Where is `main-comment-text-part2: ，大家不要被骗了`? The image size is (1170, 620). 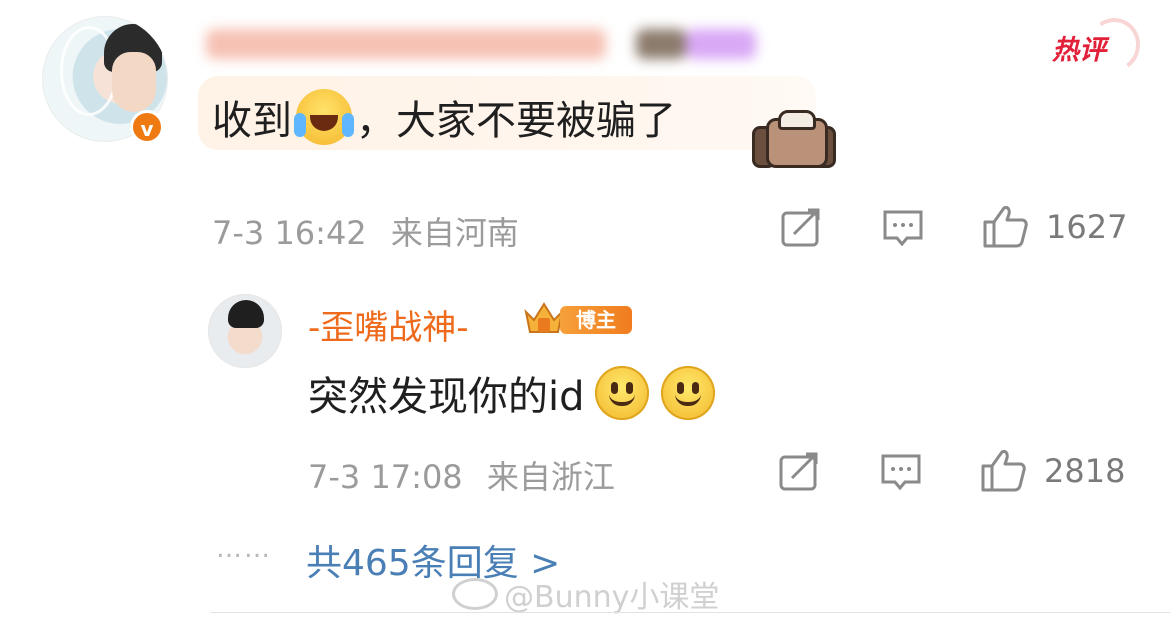 main-comment-text-part2: ，大家不要被骗了 is located at coordinates (516, 121).